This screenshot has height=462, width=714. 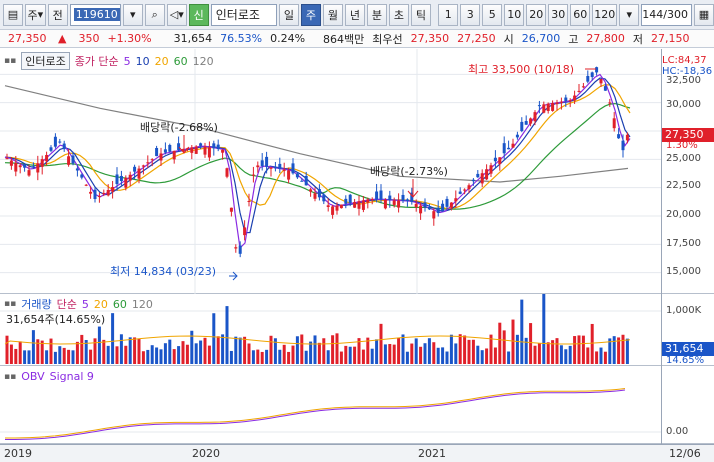 What do you see at coordinates (27, 38) in the screenshot?
I see `price-value: 27,350` at bounding box center [27, 38].